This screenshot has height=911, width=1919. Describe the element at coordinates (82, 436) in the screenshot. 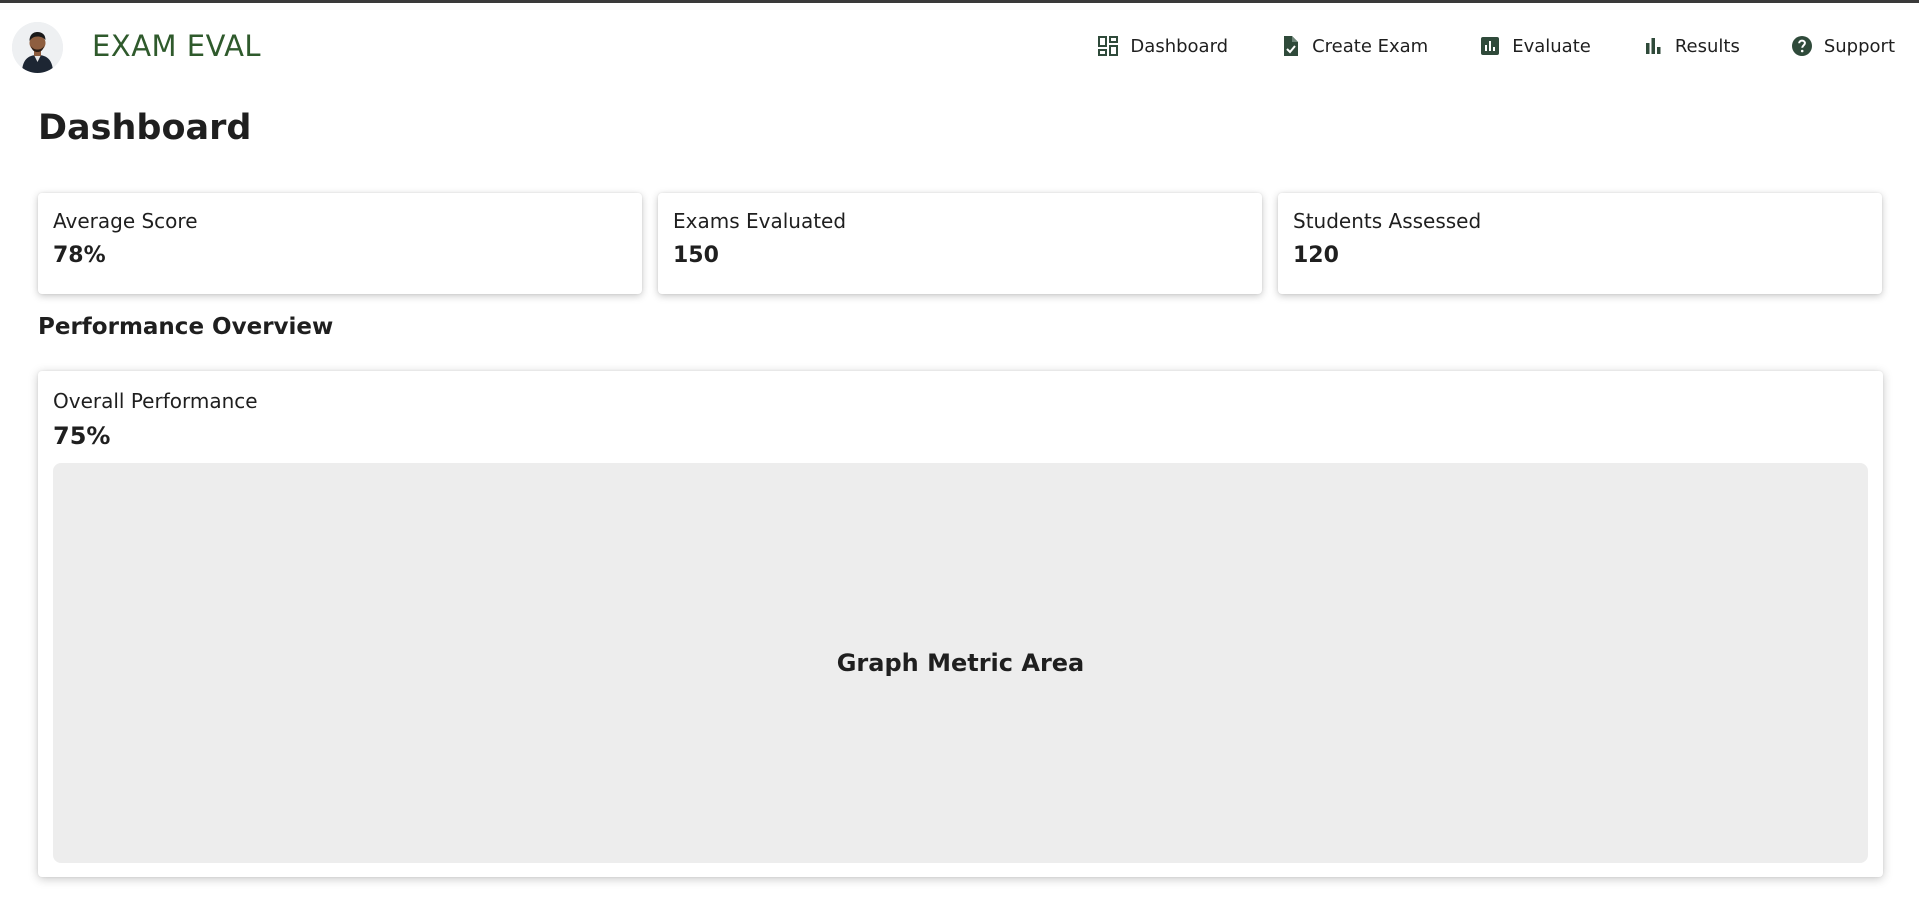

I see `performance-value: 75%` at that location.